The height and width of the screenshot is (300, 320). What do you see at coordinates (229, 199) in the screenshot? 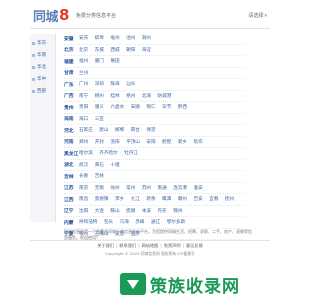
I see `city-link: 抚州` at bounding box center [229, 199].